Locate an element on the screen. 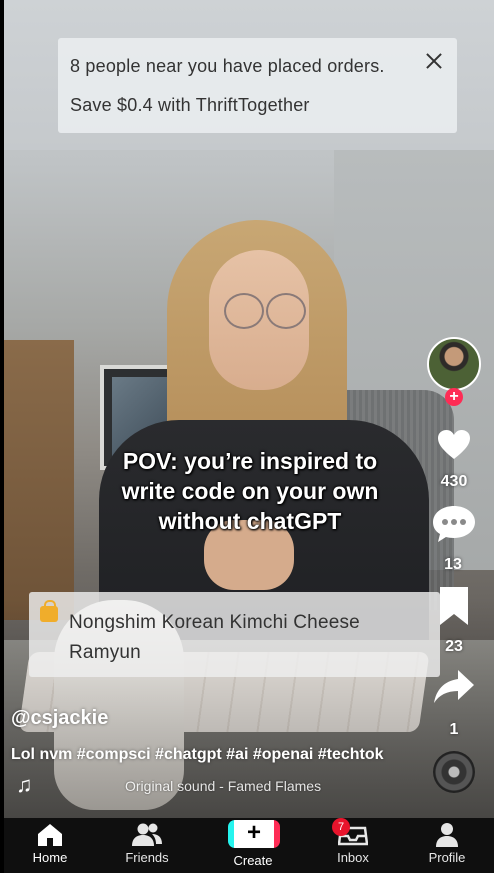  product-card: Nongshim Korean Kimchi Cheese Ramyun is located at coordinates (234, 634).